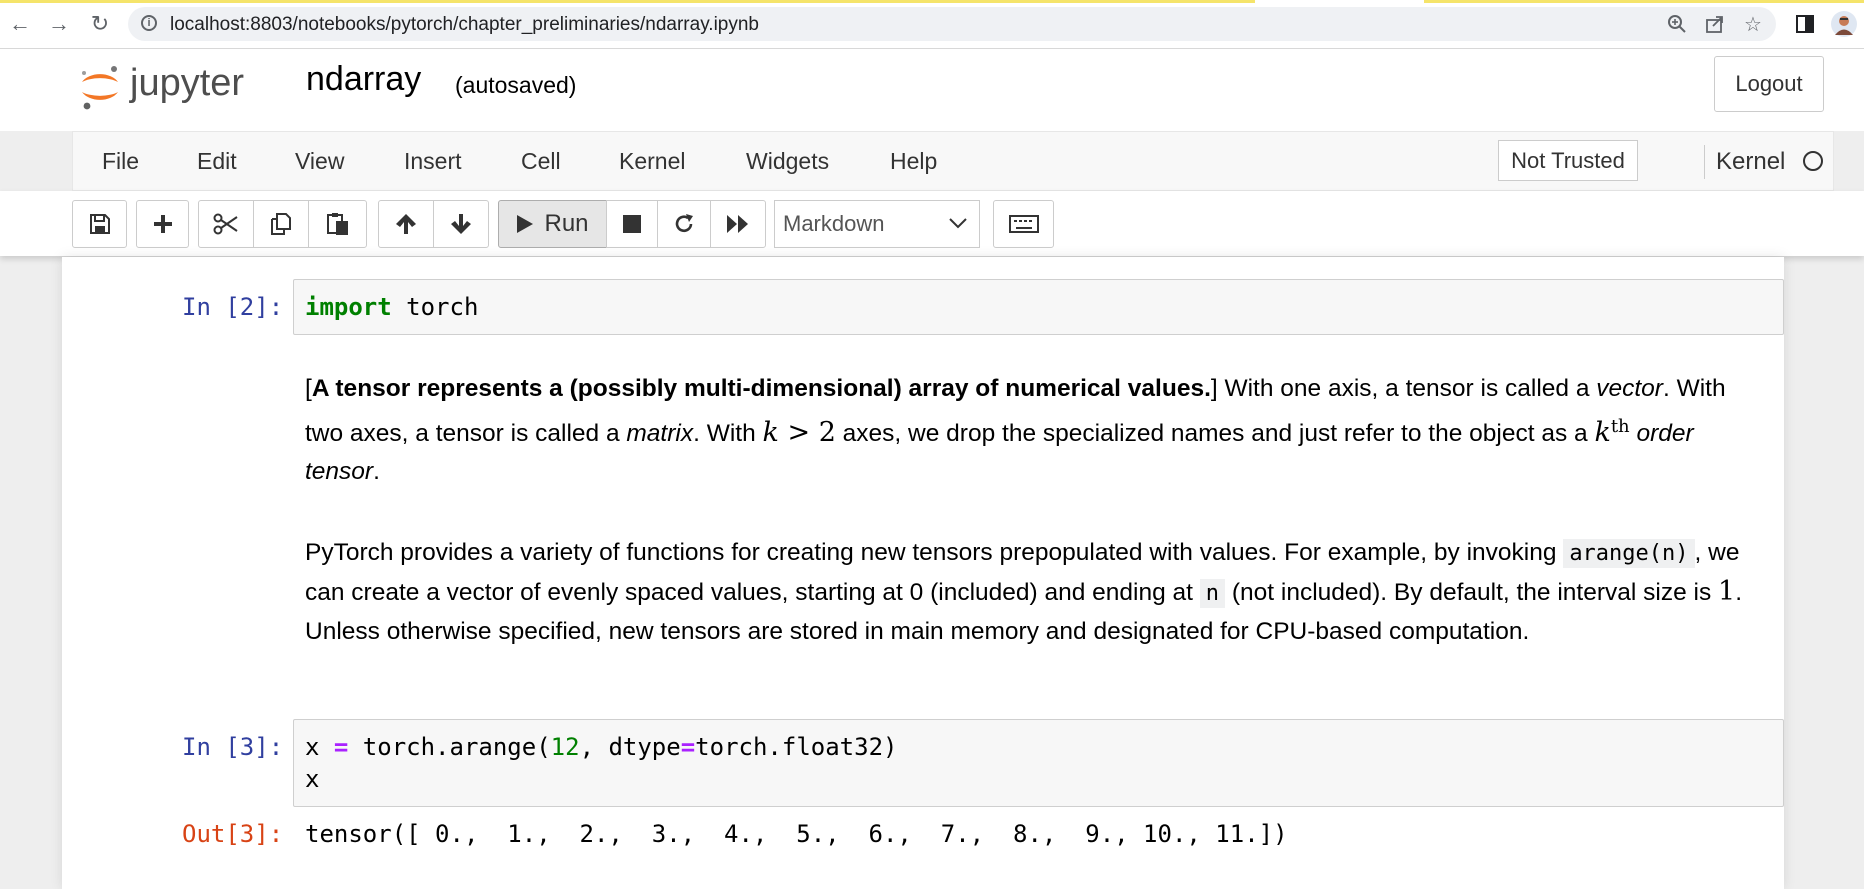 The image size is (1864, 889). Describe the element at coordinates (1715, 24) in the screenshot. I see `share-icon` at that location.